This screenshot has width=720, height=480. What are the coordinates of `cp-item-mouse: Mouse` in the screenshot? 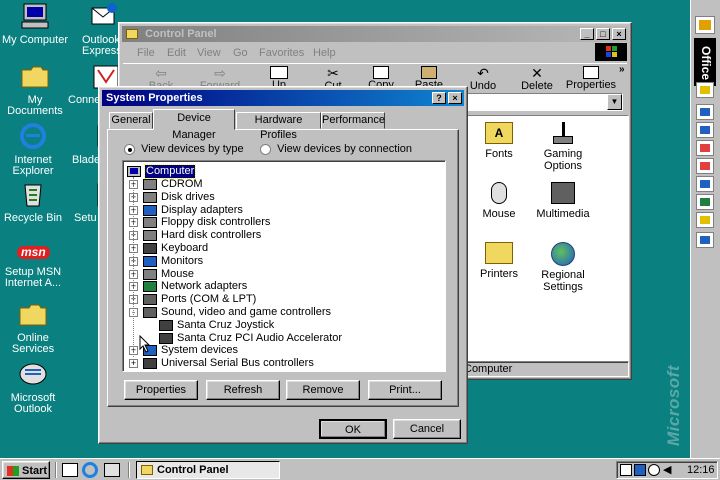 It's located at (499, 201).